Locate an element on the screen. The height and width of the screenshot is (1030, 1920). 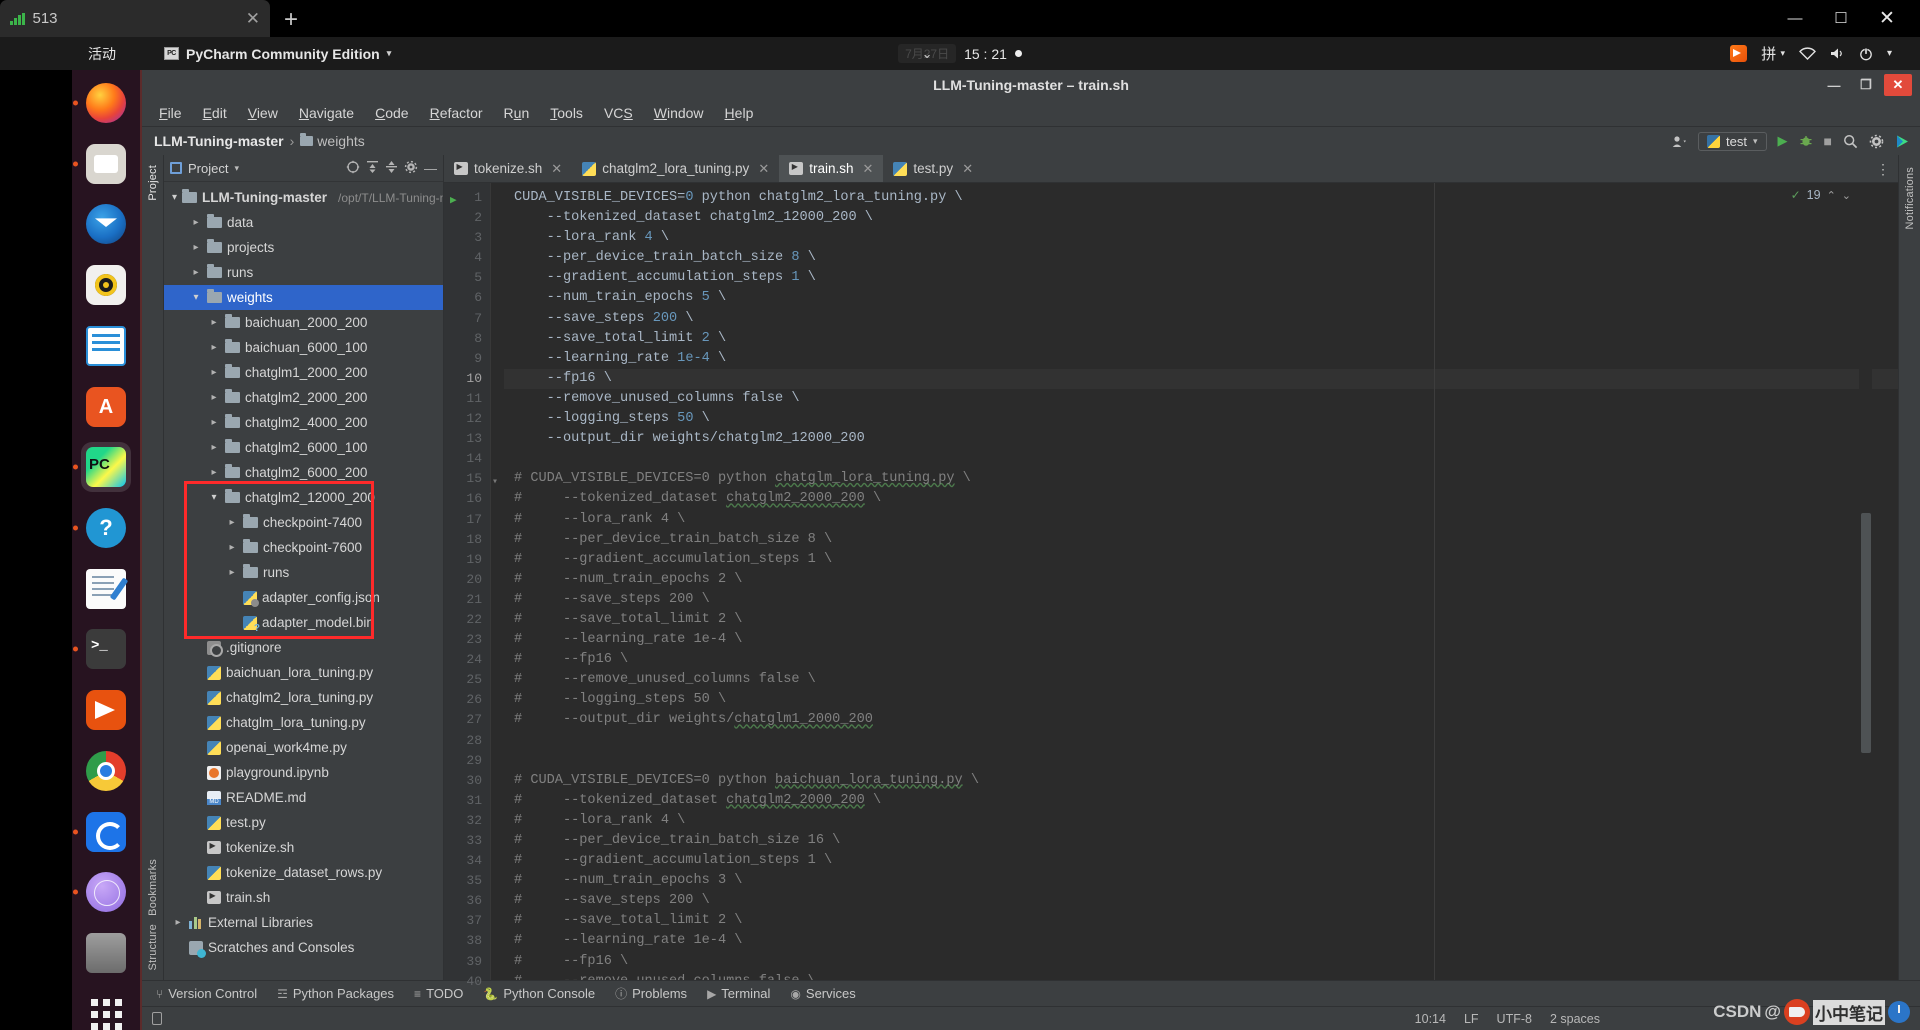
tree-item-test-py: test.py is located at coordinates (303, 822).